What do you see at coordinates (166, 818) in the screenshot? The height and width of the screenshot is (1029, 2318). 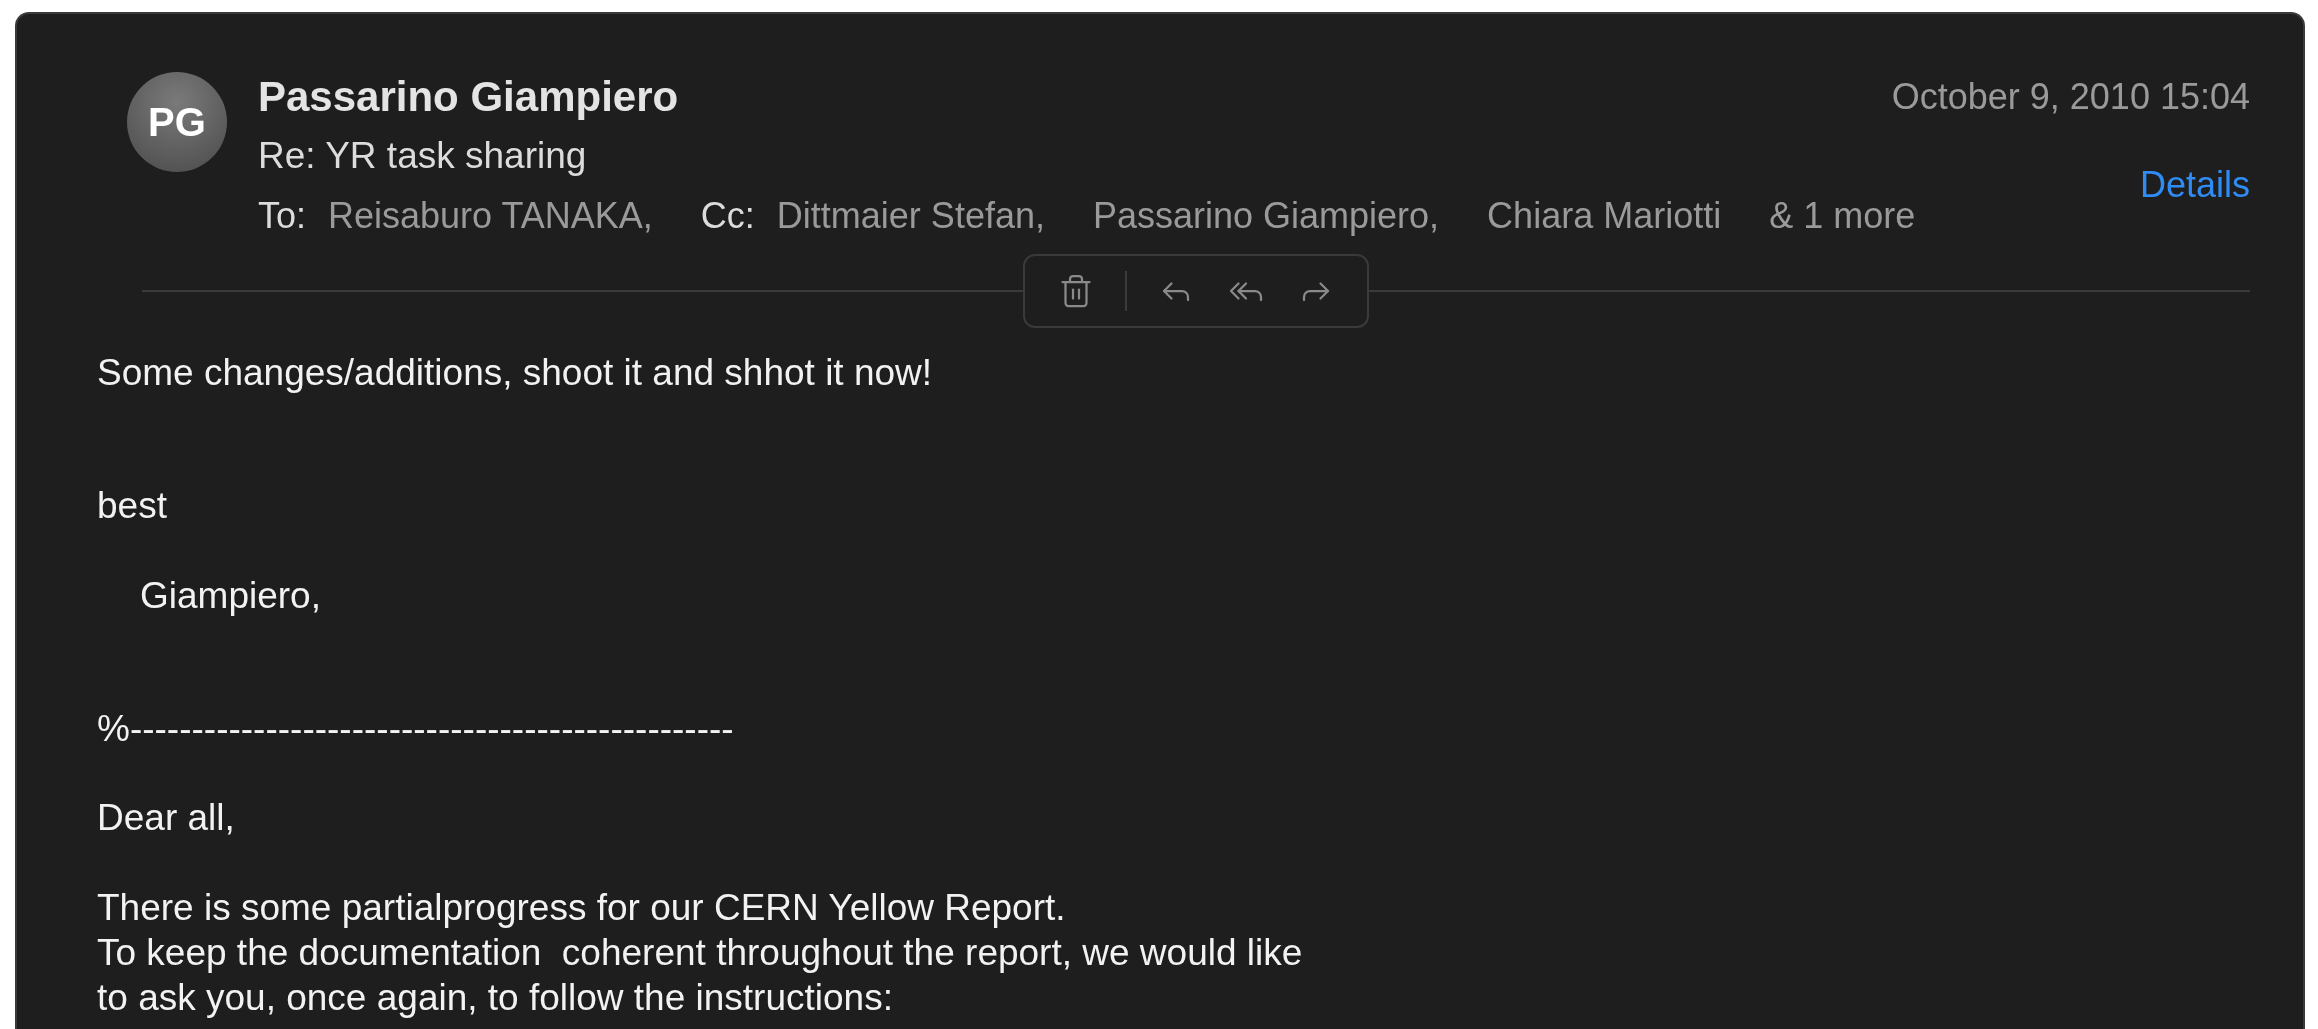 I see `body-paragraph: Dear all,` at bounding box center [166, 818].